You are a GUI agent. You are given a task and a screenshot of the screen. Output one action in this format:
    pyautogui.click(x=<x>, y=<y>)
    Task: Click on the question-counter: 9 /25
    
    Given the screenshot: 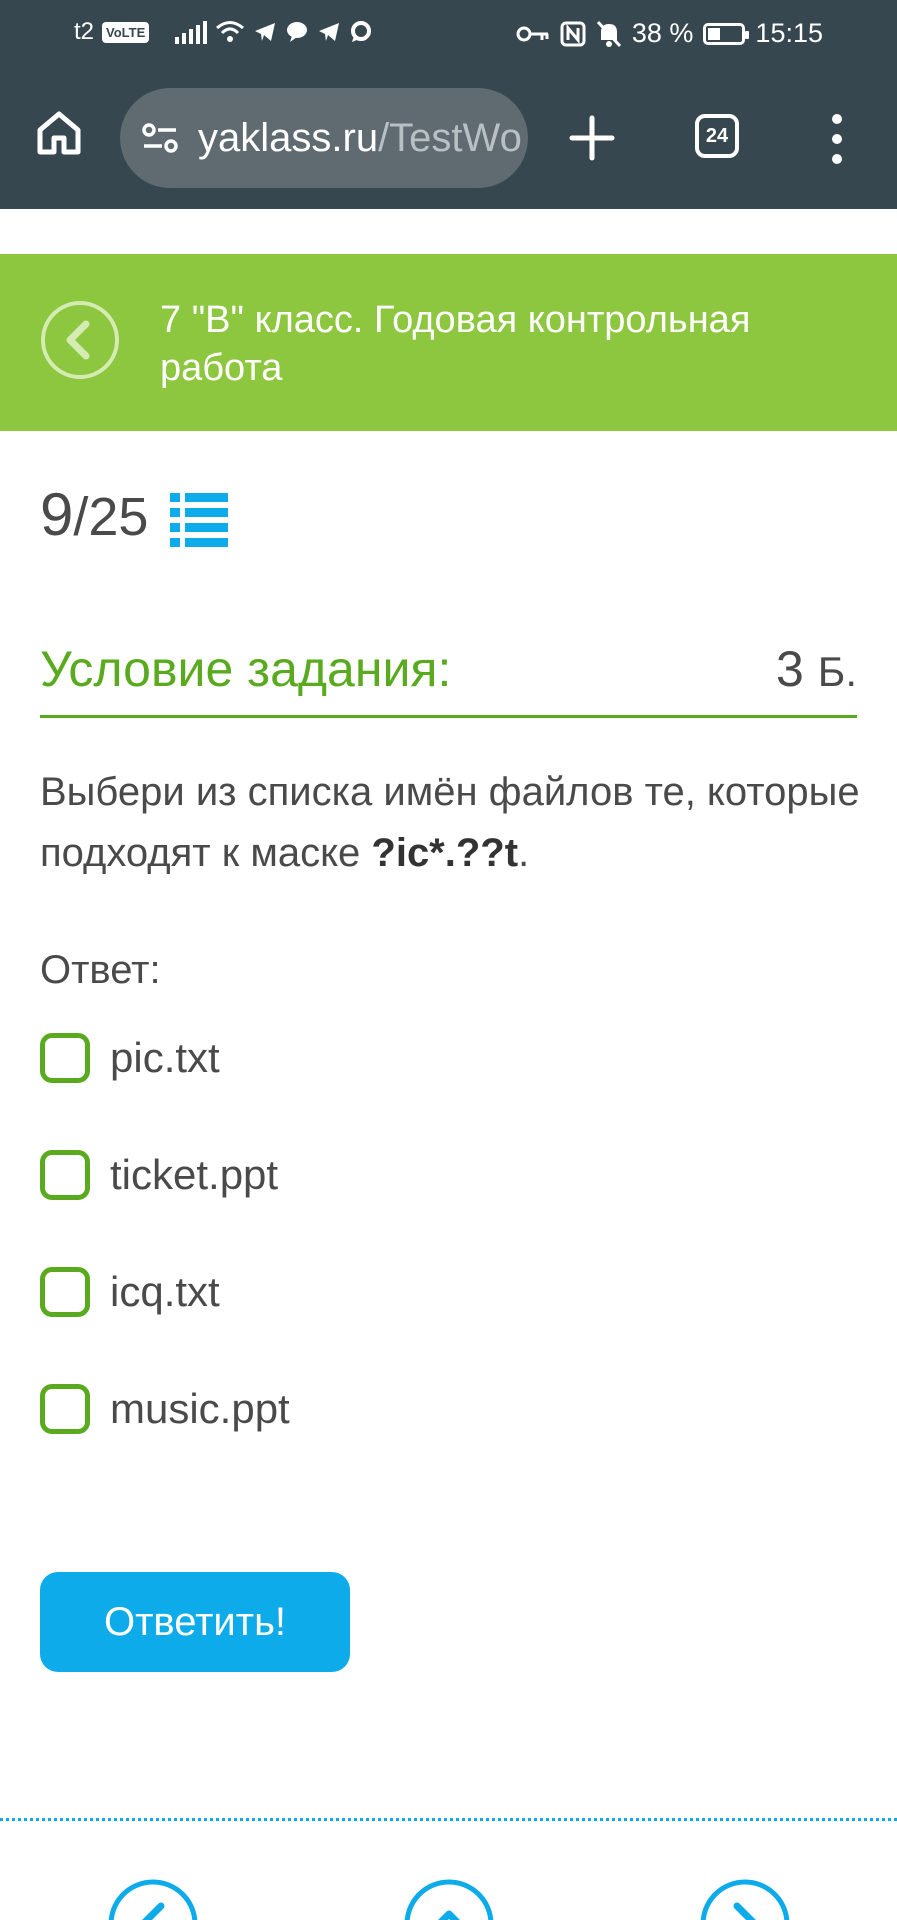 What is the action you would take?
    pyautogui.click(x=94, y=514)
    